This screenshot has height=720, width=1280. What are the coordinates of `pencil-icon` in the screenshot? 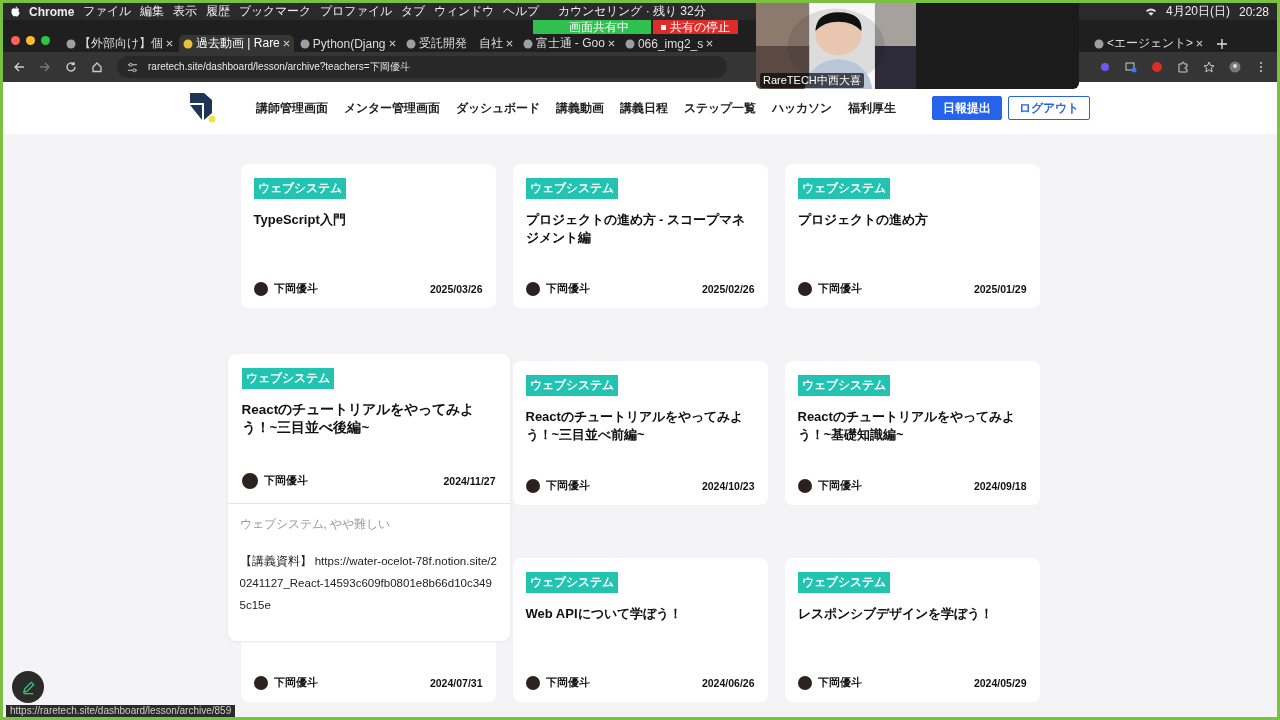 It's located at (28, 687).